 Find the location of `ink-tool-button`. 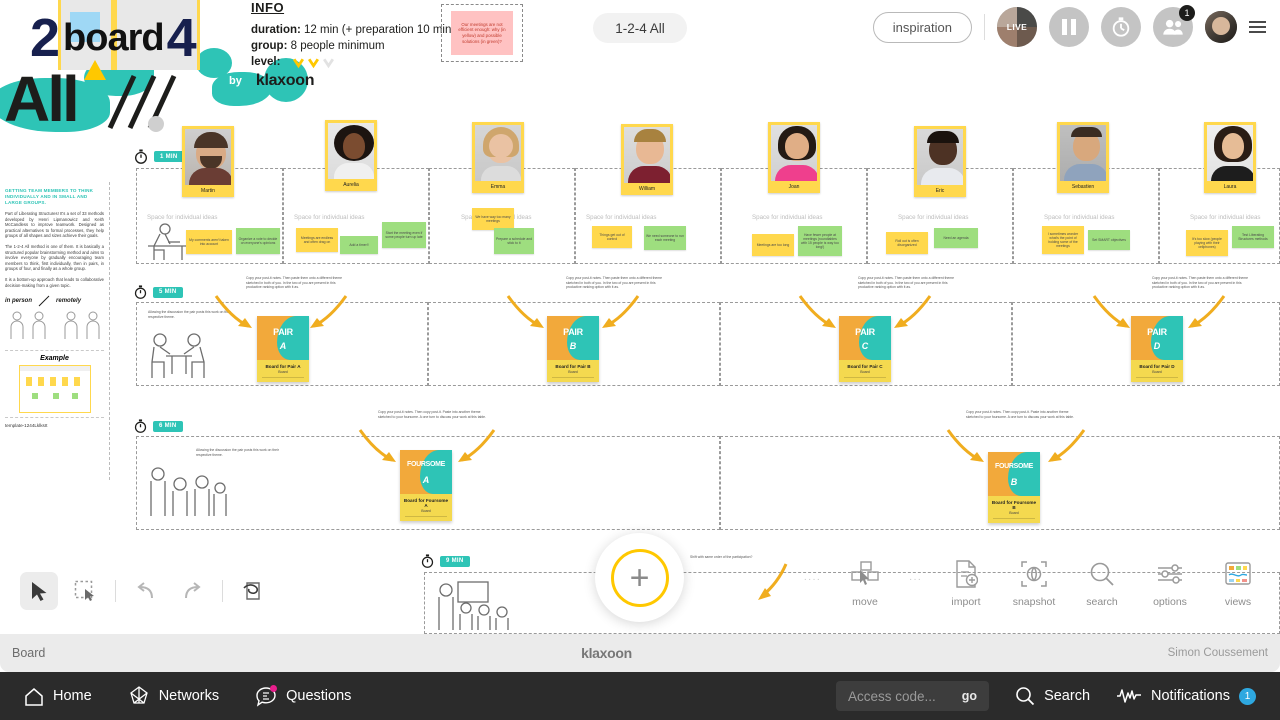

ink-tool-button is located at coordinates (253, 591).